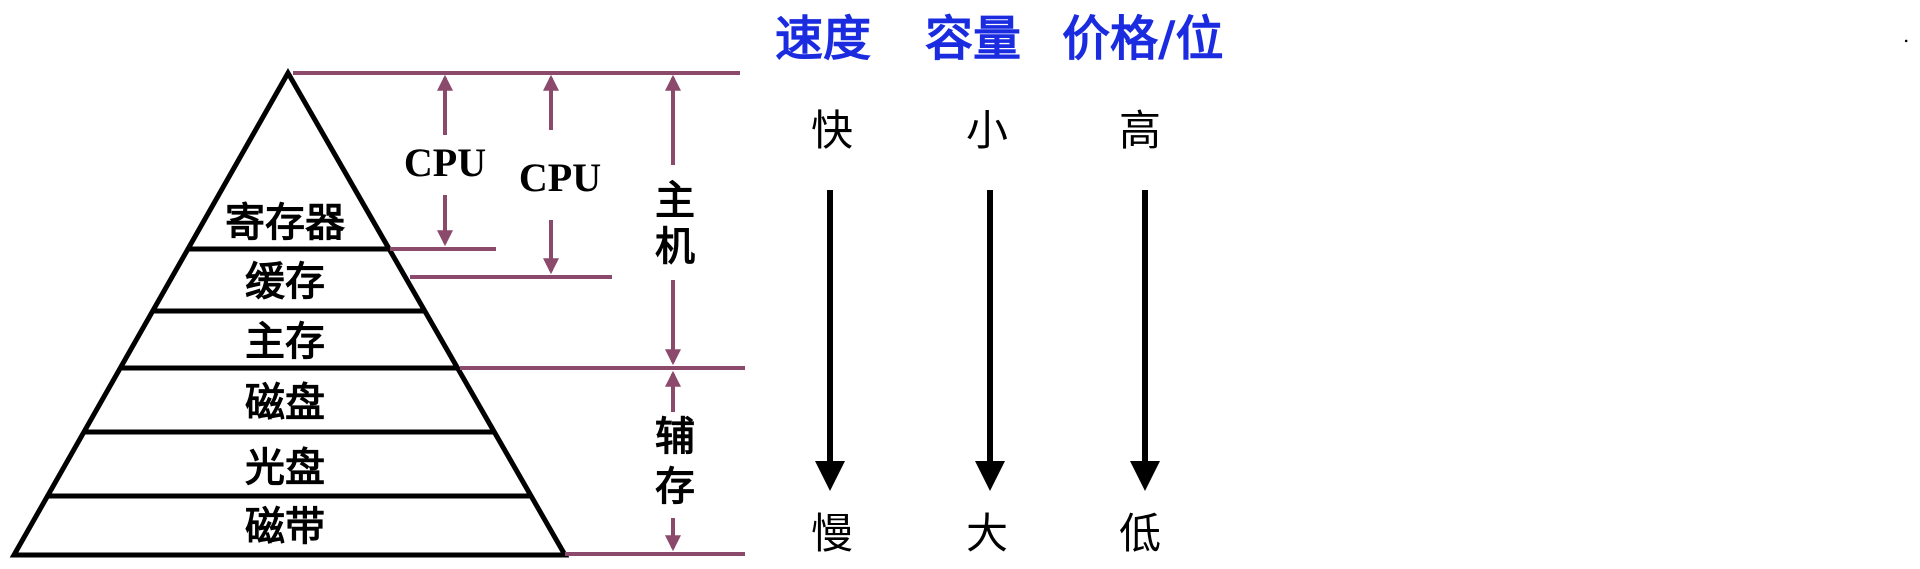 The height and width of the screenshot is (569, 1920). I want to click on level-registers: 寄存器, so click(285, 222).